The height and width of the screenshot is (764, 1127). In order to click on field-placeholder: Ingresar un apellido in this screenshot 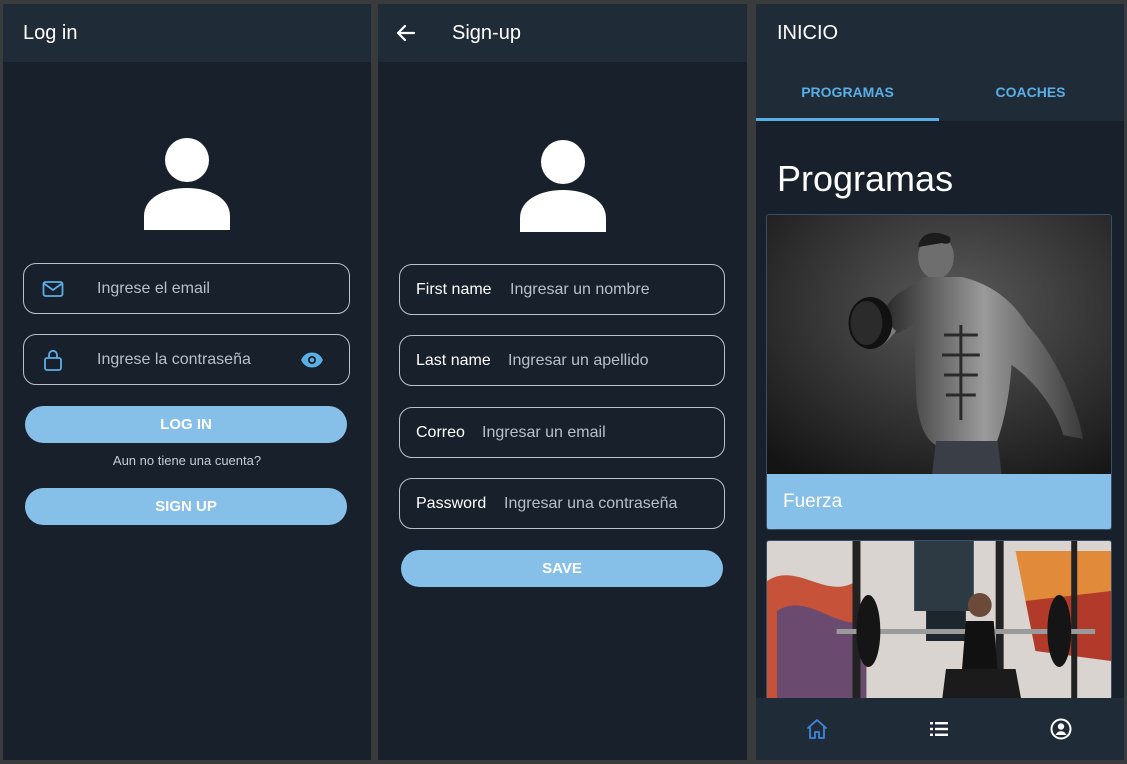, I will do `click(578, 360)`.